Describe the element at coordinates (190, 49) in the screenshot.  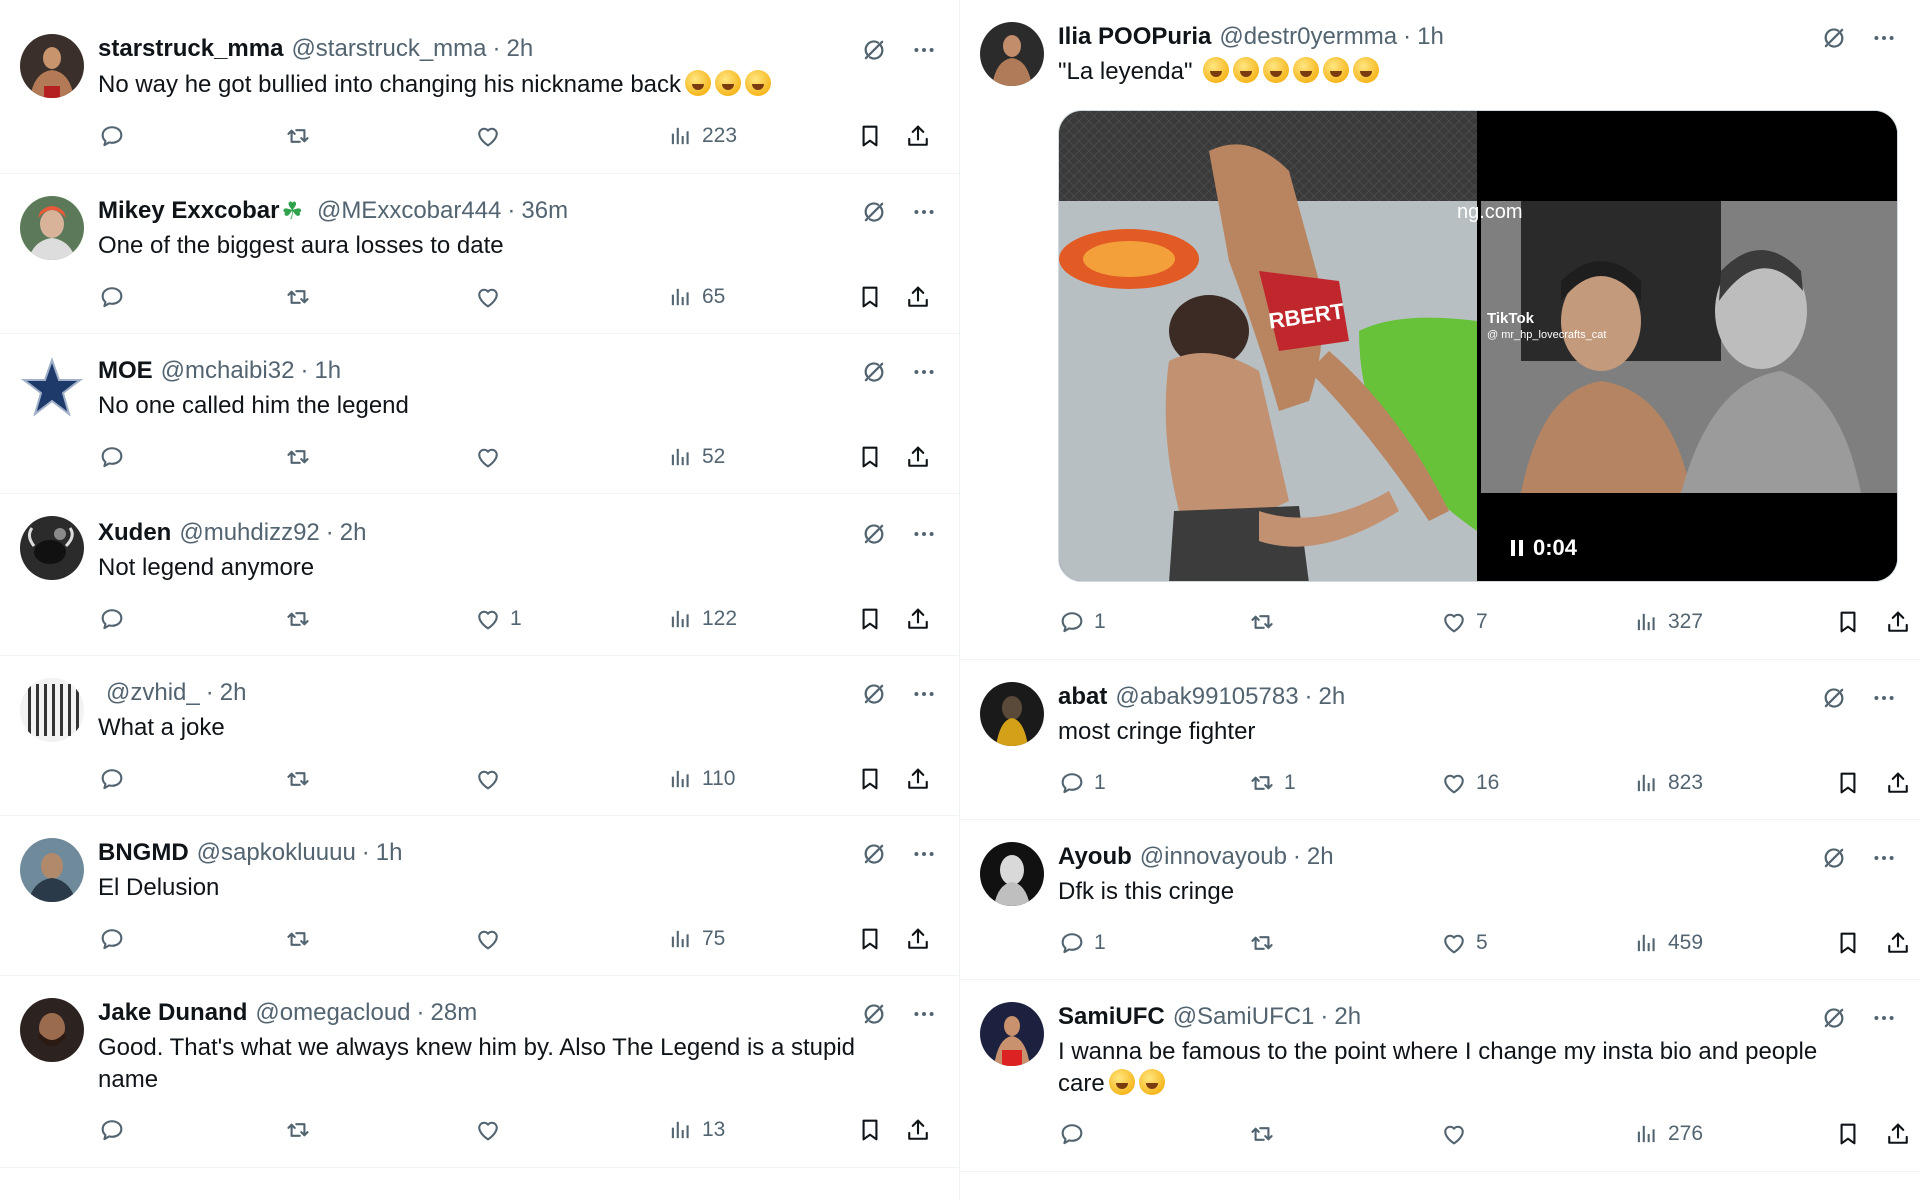
I see `display-name: starstruck_mma` at that location.